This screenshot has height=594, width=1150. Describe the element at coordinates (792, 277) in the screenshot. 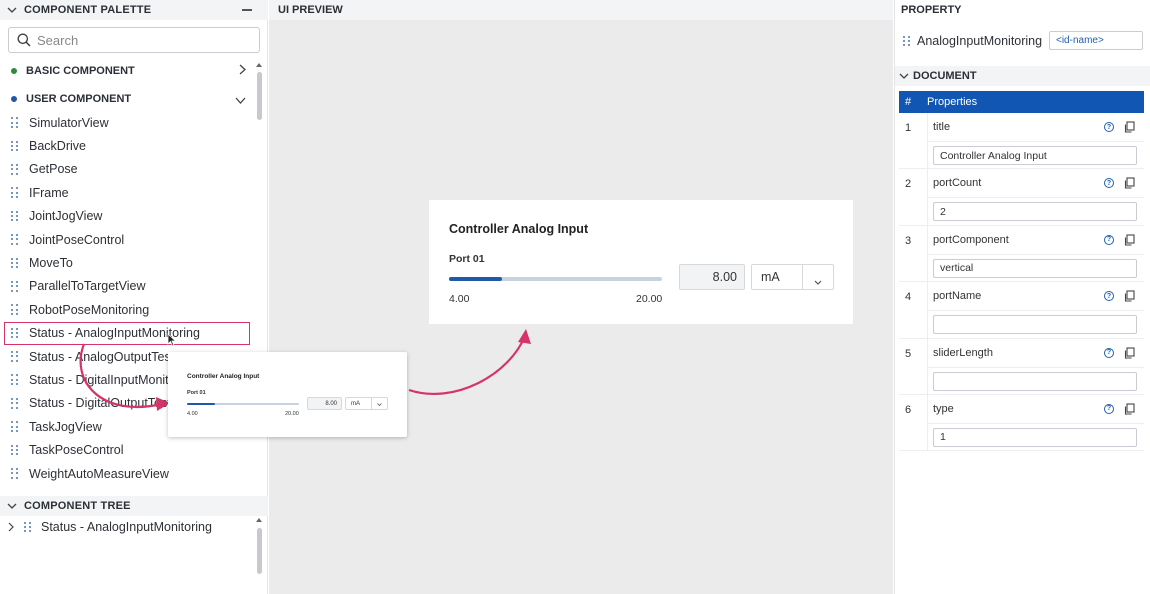

I see `unit-select: mA` at that location.